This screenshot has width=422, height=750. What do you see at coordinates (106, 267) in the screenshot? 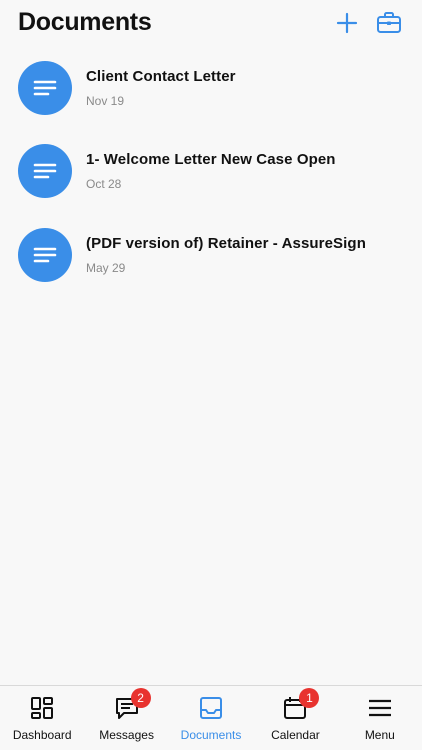
I see `document-date: May 29` at bounding box center [106, 267].